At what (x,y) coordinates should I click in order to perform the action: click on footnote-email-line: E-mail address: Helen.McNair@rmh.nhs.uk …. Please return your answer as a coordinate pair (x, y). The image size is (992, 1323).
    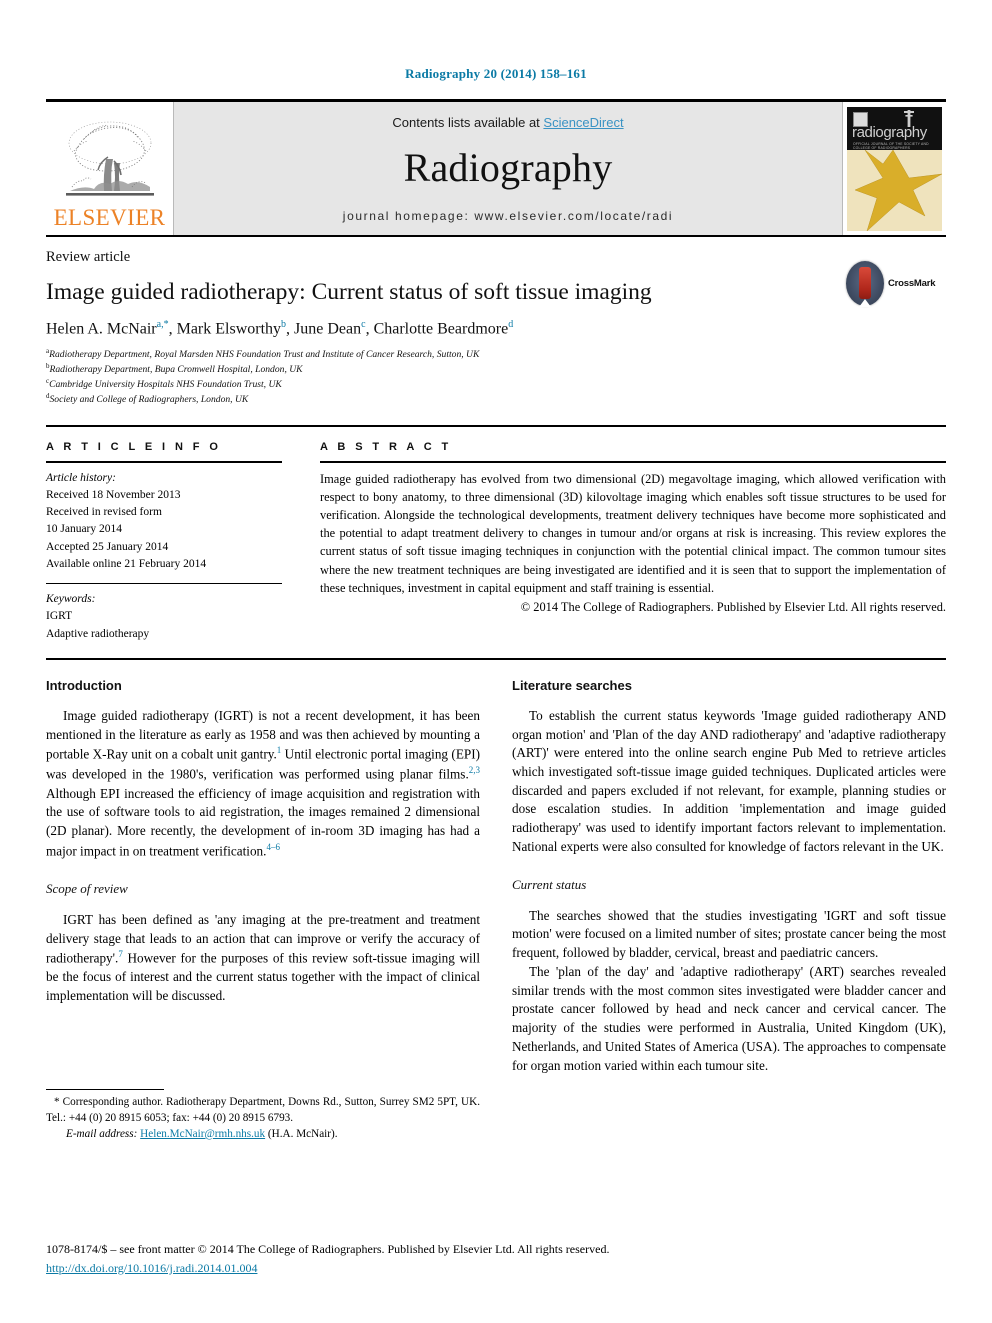
    Looking at the image, I should click on (263, 1135).